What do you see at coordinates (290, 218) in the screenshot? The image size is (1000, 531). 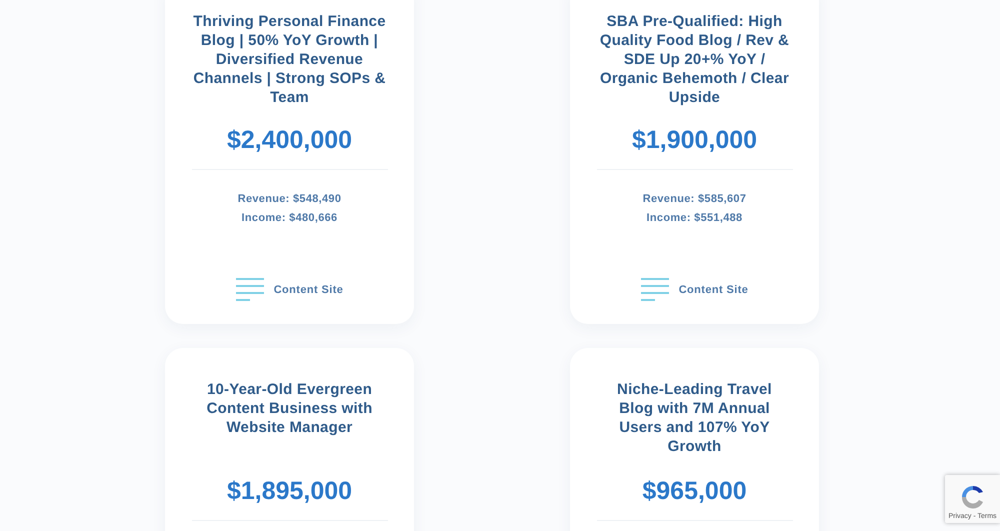 I see `income-text: Income: $480,666` at bounding box center [290, 218].